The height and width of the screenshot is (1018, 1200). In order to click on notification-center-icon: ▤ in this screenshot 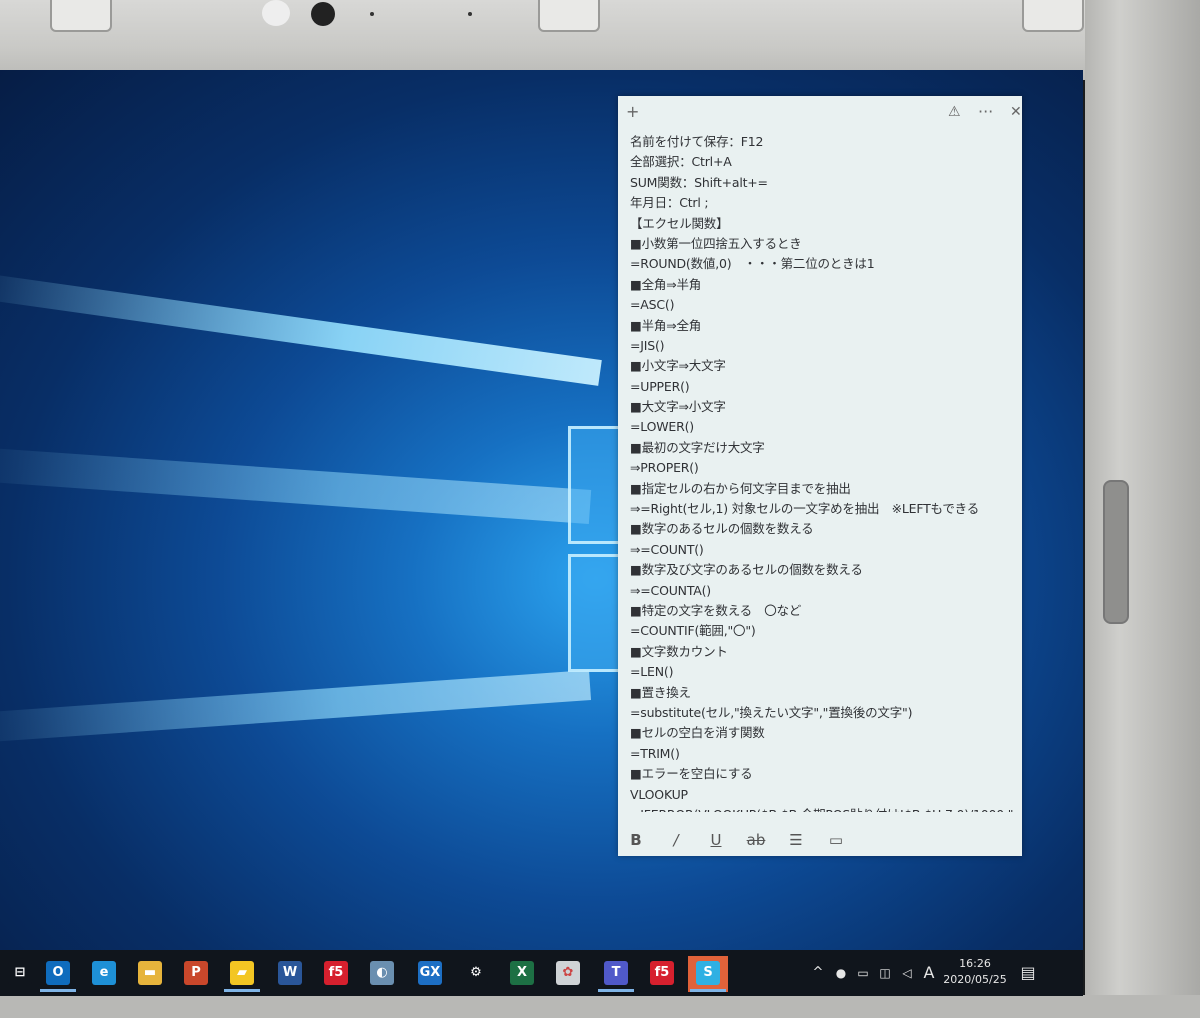, I will do `click(1028, 973)`.